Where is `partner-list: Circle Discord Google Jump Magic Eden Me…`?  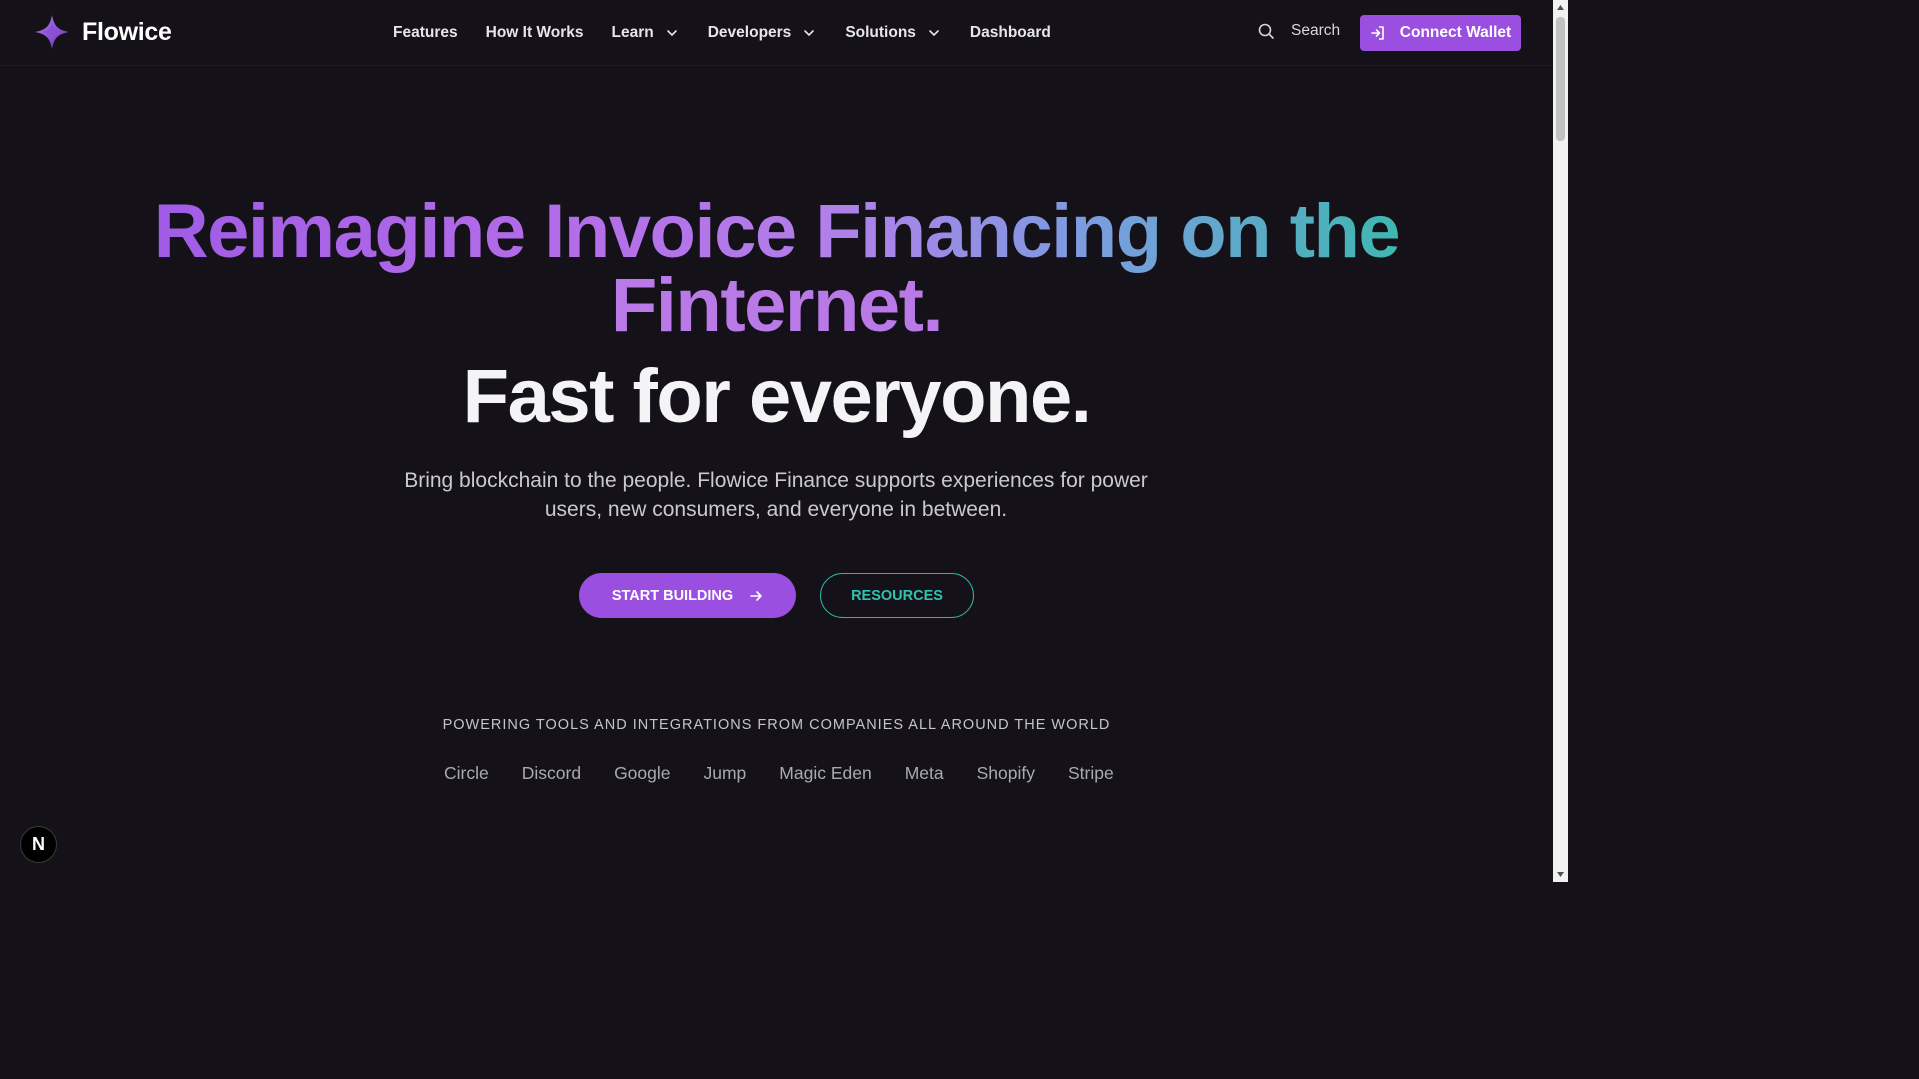
partner-list: Circle Discord Google Jump Magic Eden Me… is located at coordinates (779, 773).